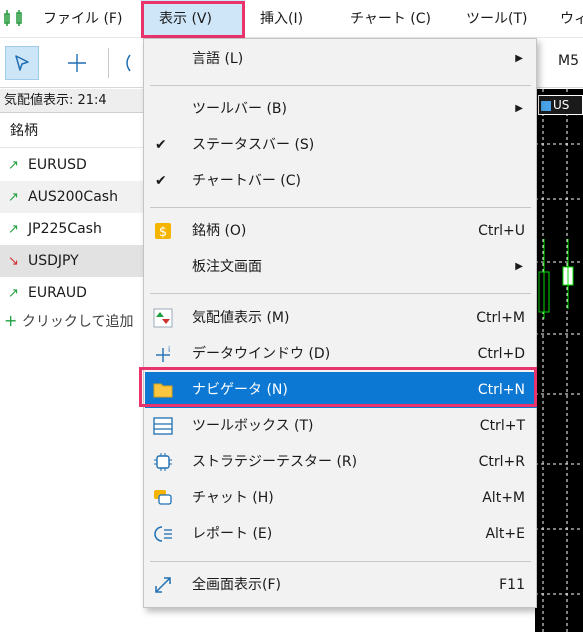  Describe the element at coordinates (512, 585) in the screenshot. I see `menu-item-shortcut: F11` at that location.